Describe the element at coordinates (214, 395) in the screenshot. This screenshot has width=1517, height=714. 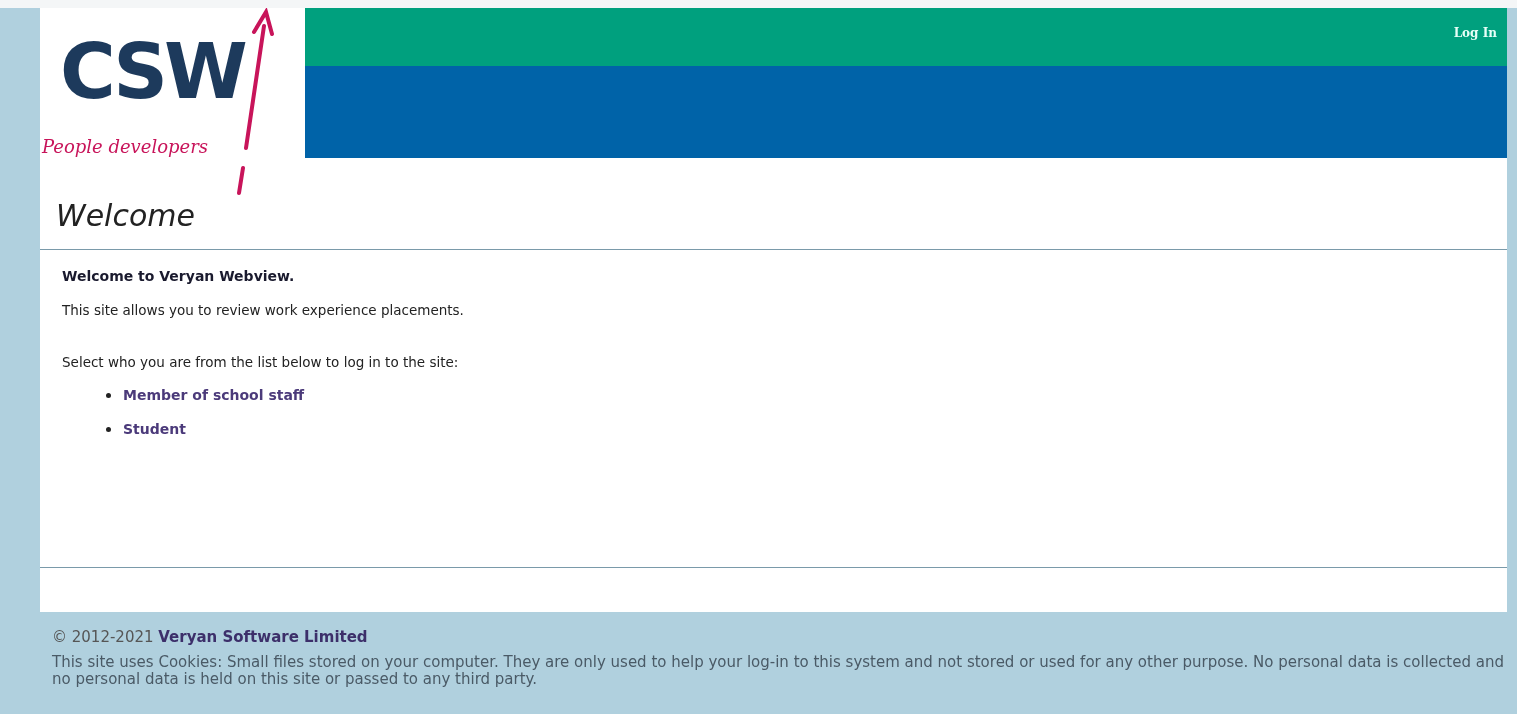
I see `role-link: Member of school staff` at that location.